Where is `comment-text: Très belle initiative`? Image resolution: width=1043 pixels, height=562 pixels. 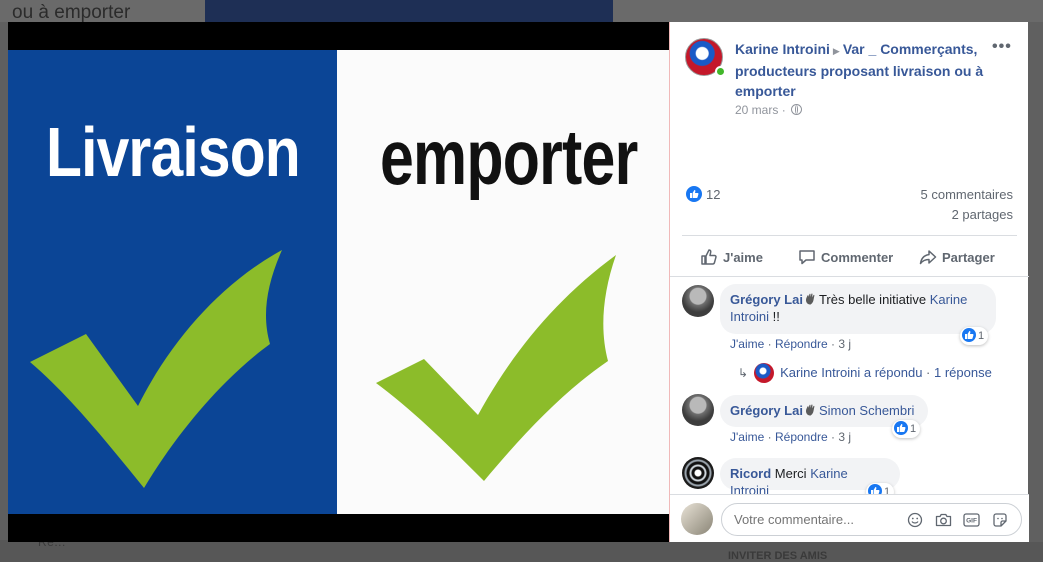 comment-text: Très belle initiative is located at coordinates (874, 299).